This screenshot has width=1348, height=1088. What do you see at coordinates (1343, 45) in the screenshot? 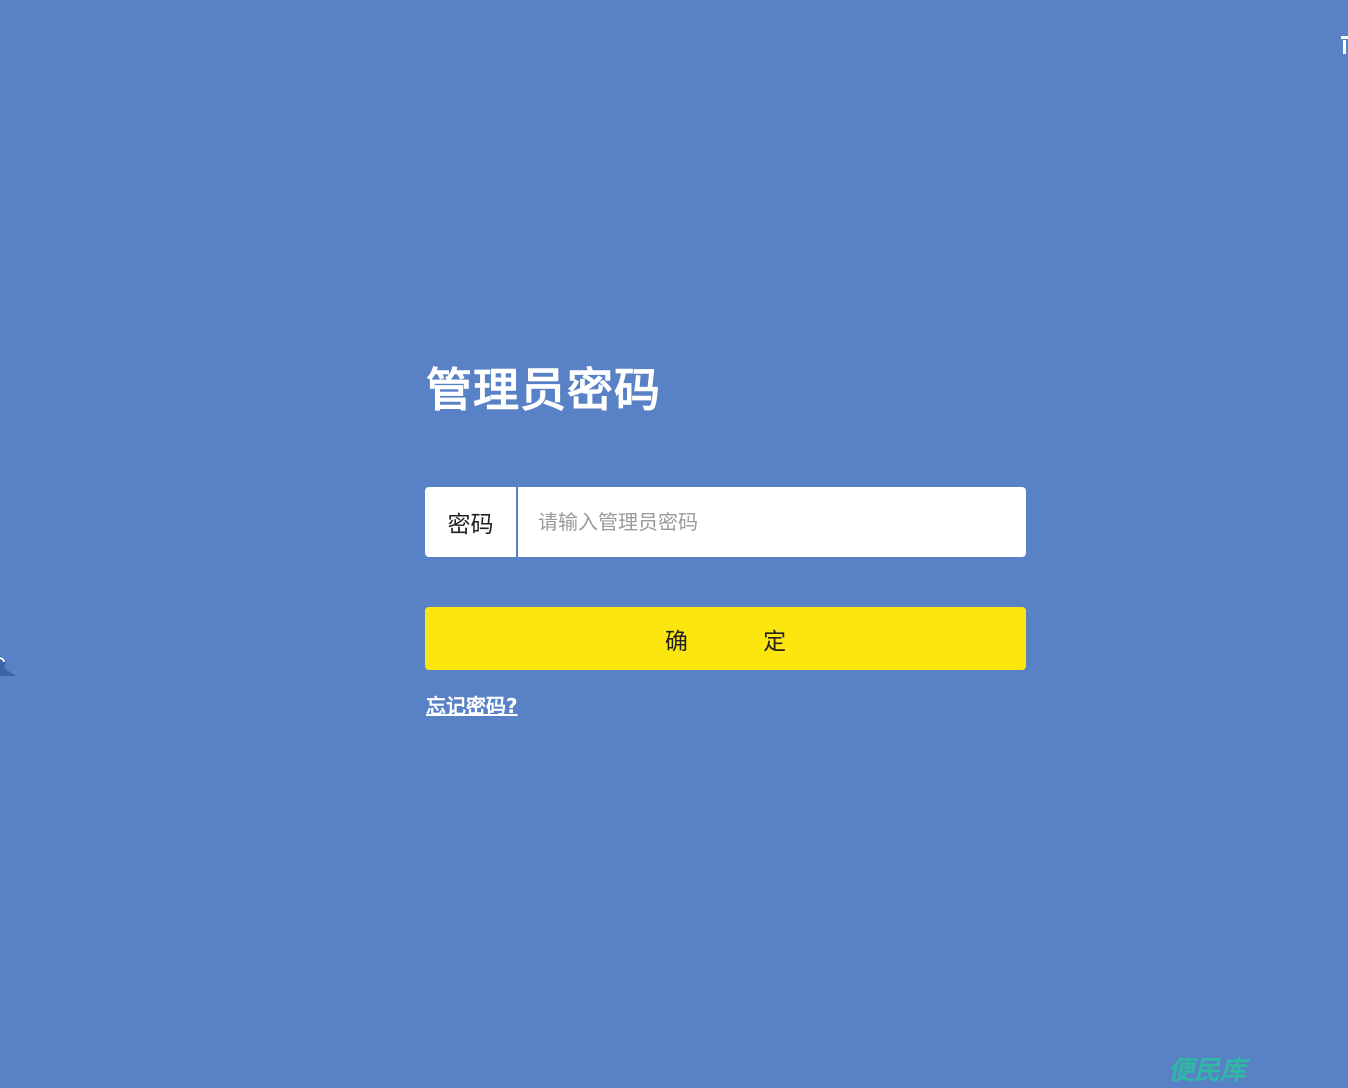
I see `corner-partial-glyph` at bounding box center [1343, 45].